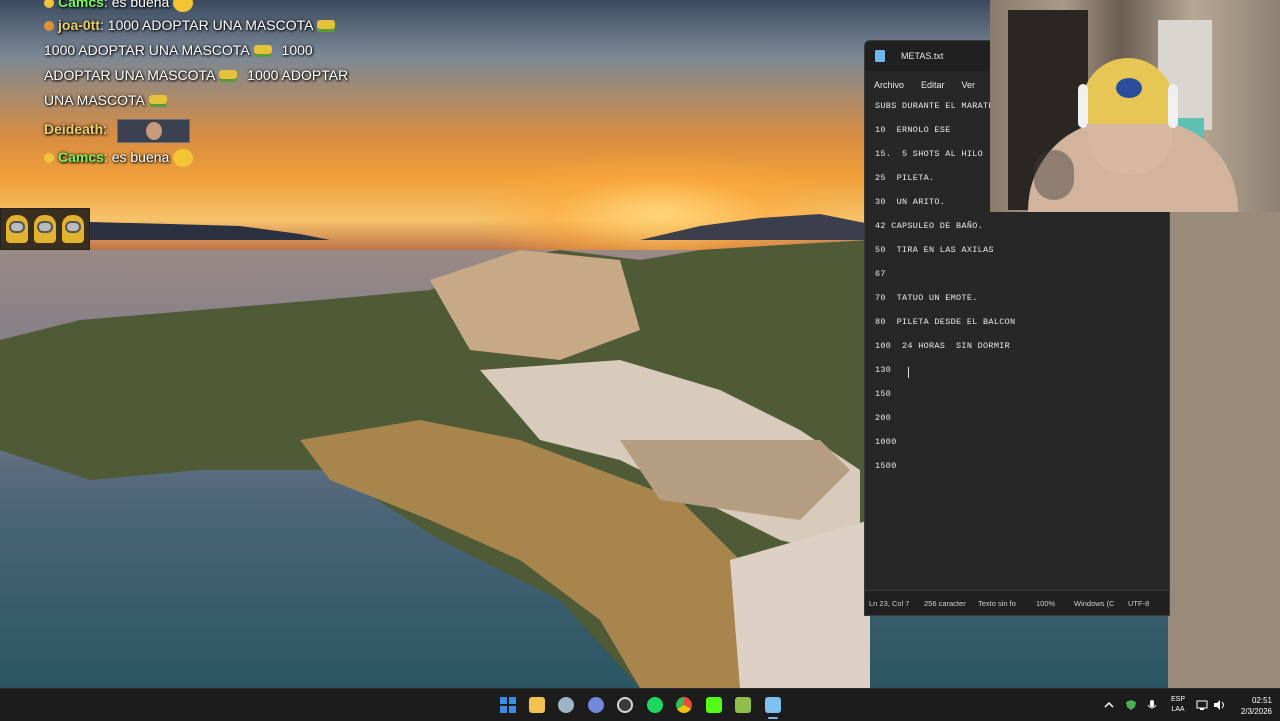 The image size is (1280, 721). Describe the element at coordinates (773, 718) in the screenshot. I see `active-app-indicator` at that location.